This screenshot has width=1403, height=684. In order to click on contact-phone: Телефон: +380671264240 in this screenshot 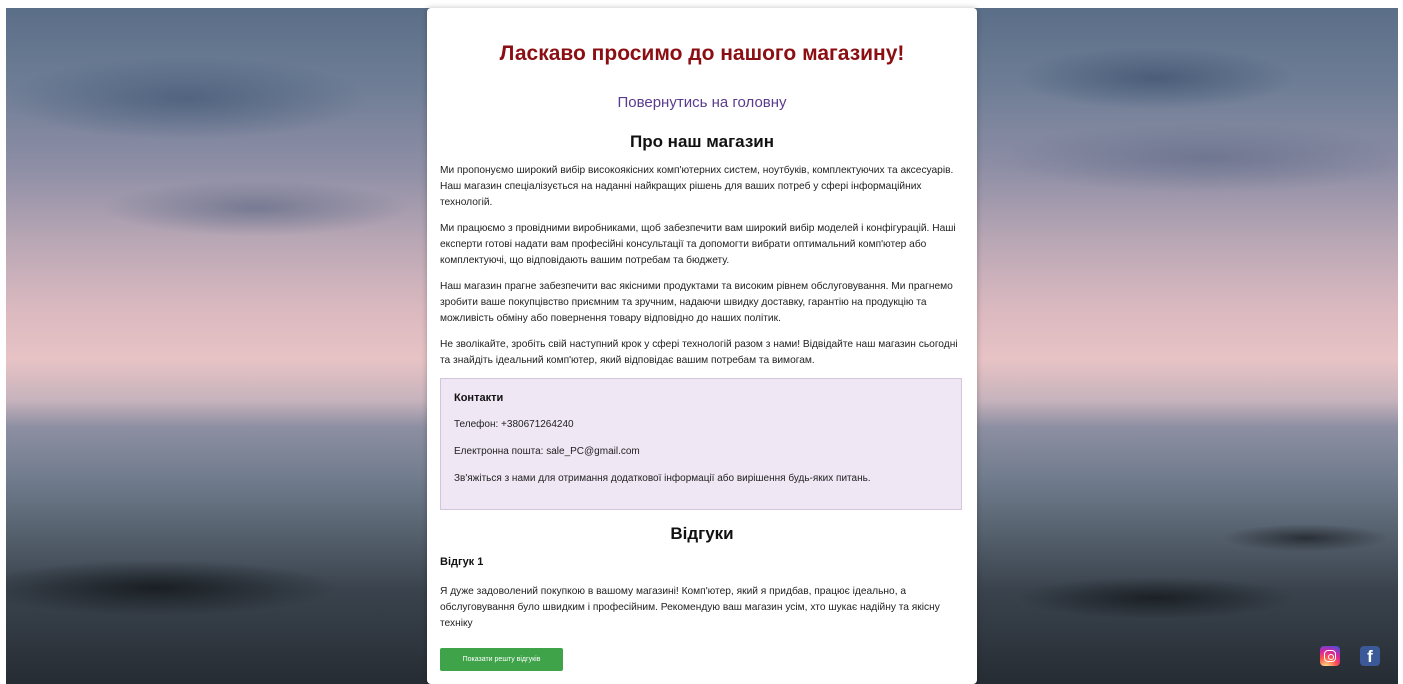, I will do `click(514, 424)`.